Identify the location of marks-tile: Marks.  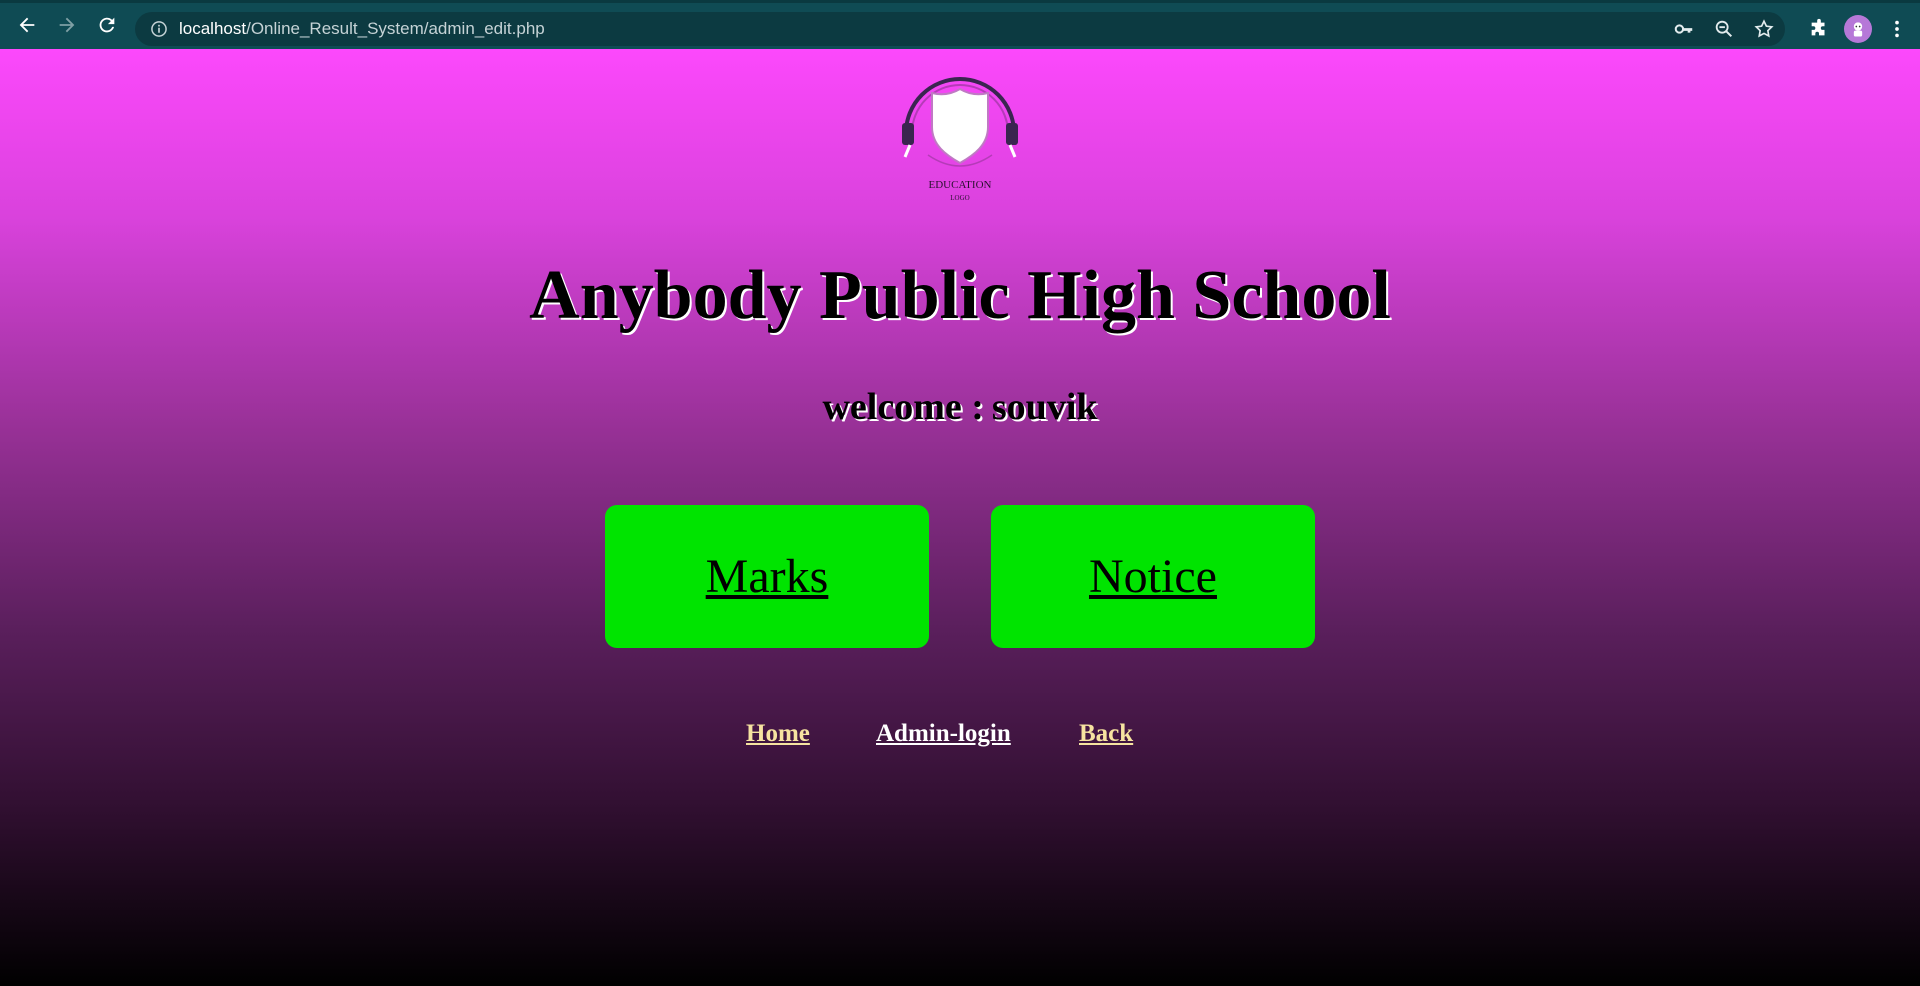
(767, 576).